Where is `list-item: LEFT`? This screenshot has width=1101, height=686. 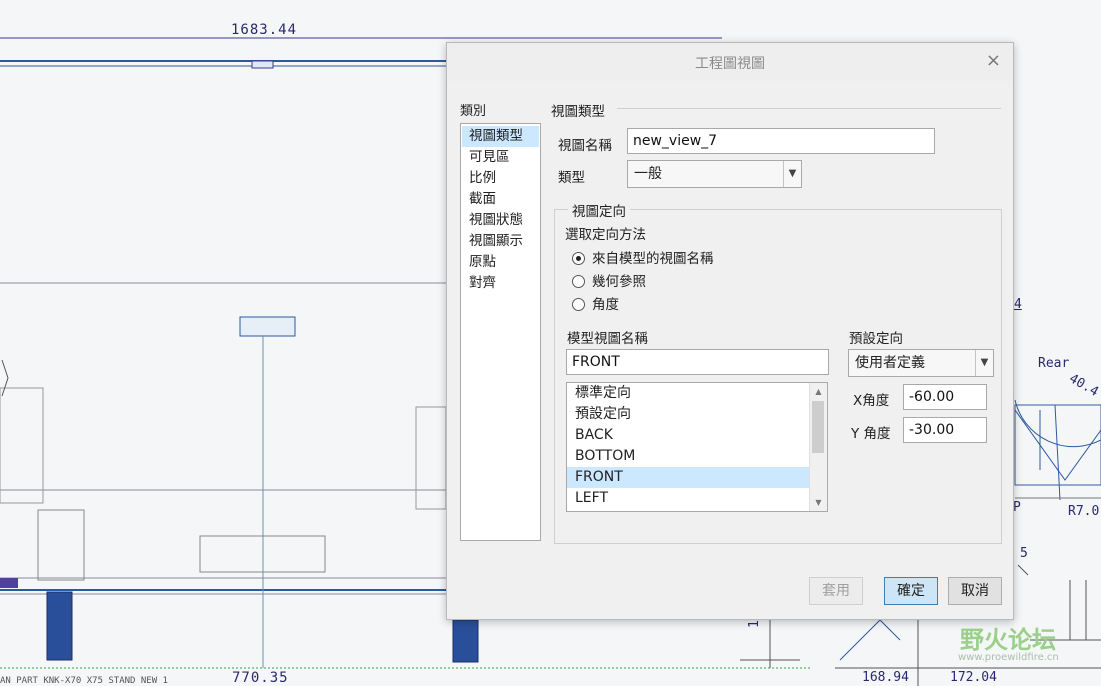 list-item: LEFT is located at coordinates (688, 498).